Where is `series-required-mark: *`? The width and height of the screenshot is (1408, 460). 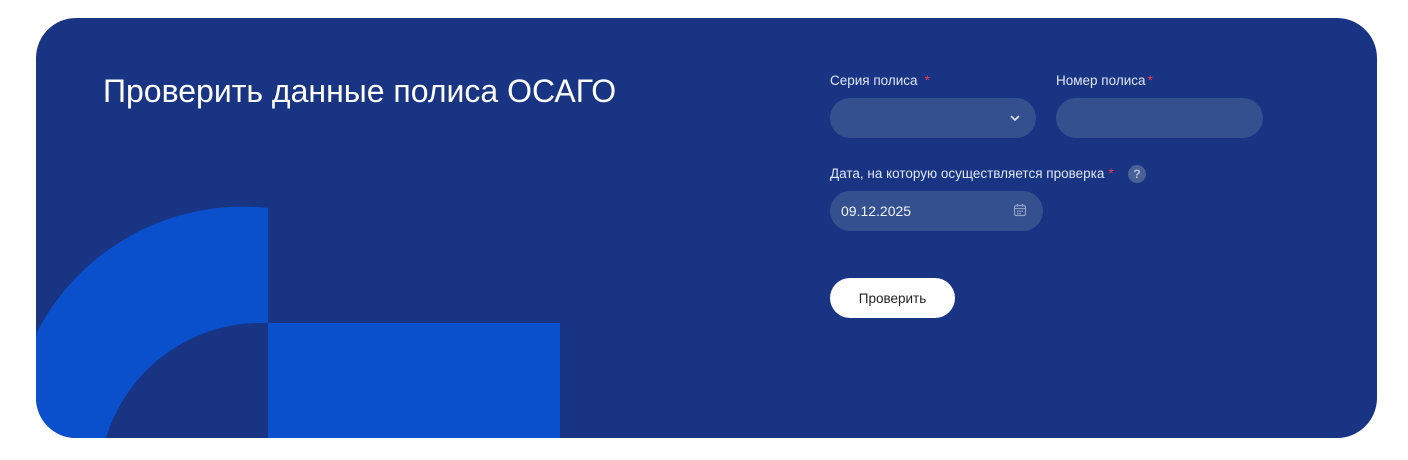 series-required-mark: * is located at coordinates (927, 80).